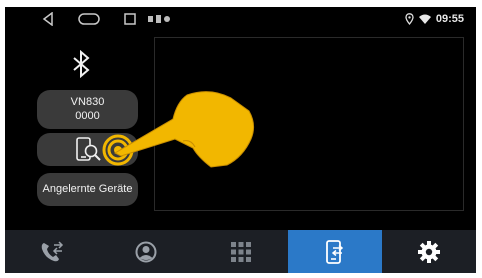 This screenshot has height=278, width=482. I want to click on tab-contacts, so click(146, 251).